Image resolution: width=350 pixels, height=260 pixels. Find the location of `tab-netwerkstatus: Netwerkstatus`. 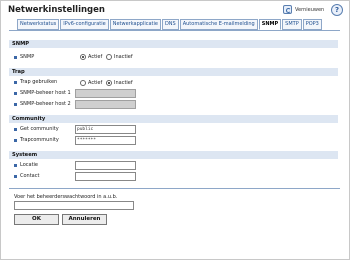

tab-netwerkstatus: Netwerkstatus is located at coordinates (38, 24).